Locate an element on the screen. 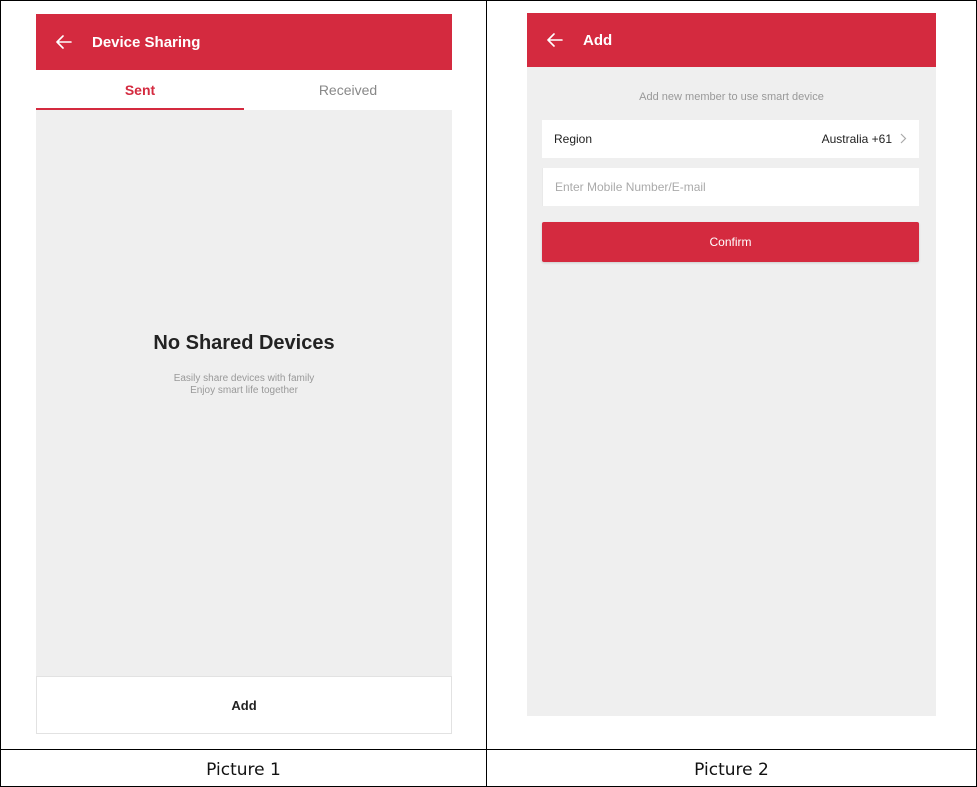  mobile-email-input is located at coordinates (730, 187).